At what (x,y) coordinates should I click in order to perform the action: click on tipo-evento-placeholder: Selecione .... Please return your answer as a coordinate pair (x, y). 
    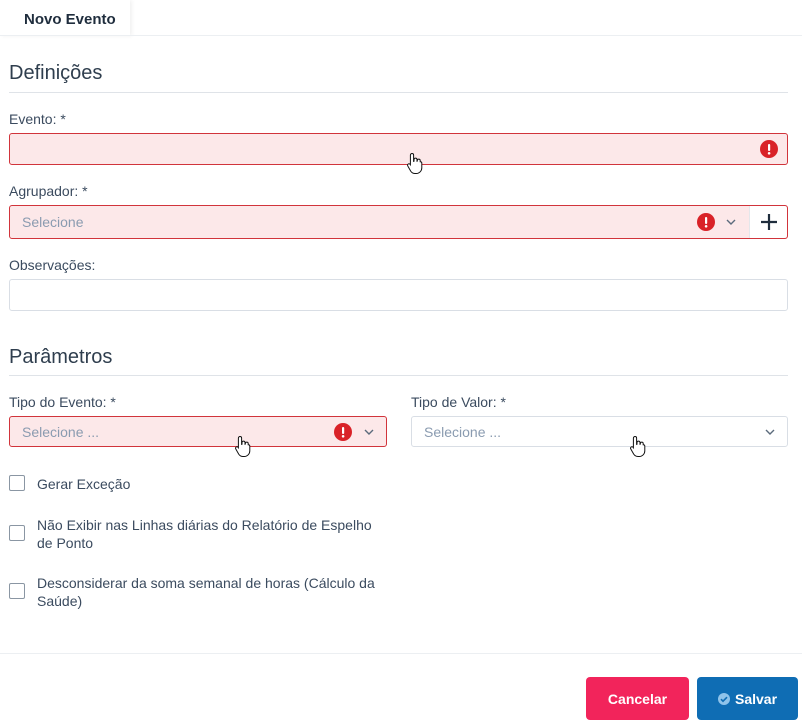
    Looking at the image, I should click on (61, 431).